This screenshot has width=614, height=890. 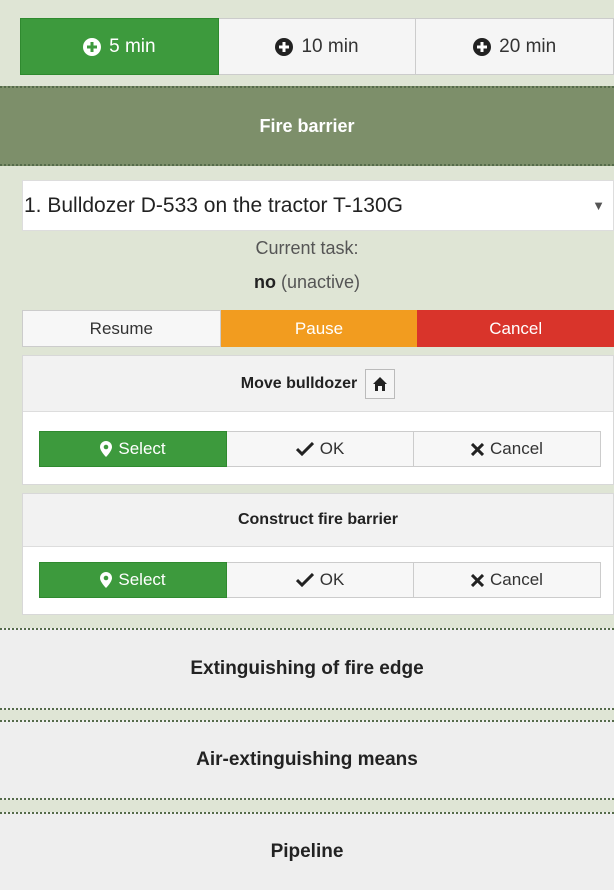 I want to click on section-pipeline-title: Pipeline, so click(x=307, y=851).